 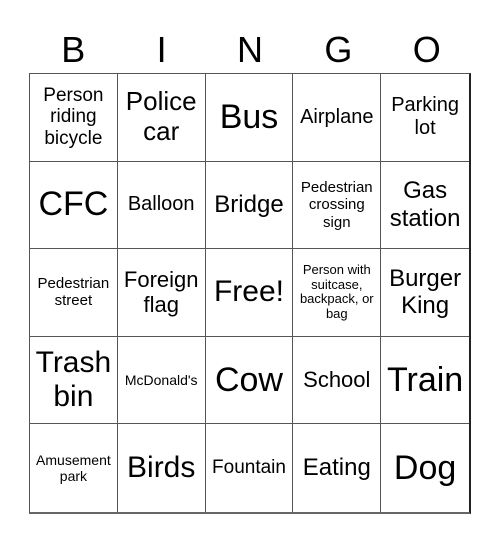 I want to click on bingo-cell: Bridge, so click(x=249, y=205).